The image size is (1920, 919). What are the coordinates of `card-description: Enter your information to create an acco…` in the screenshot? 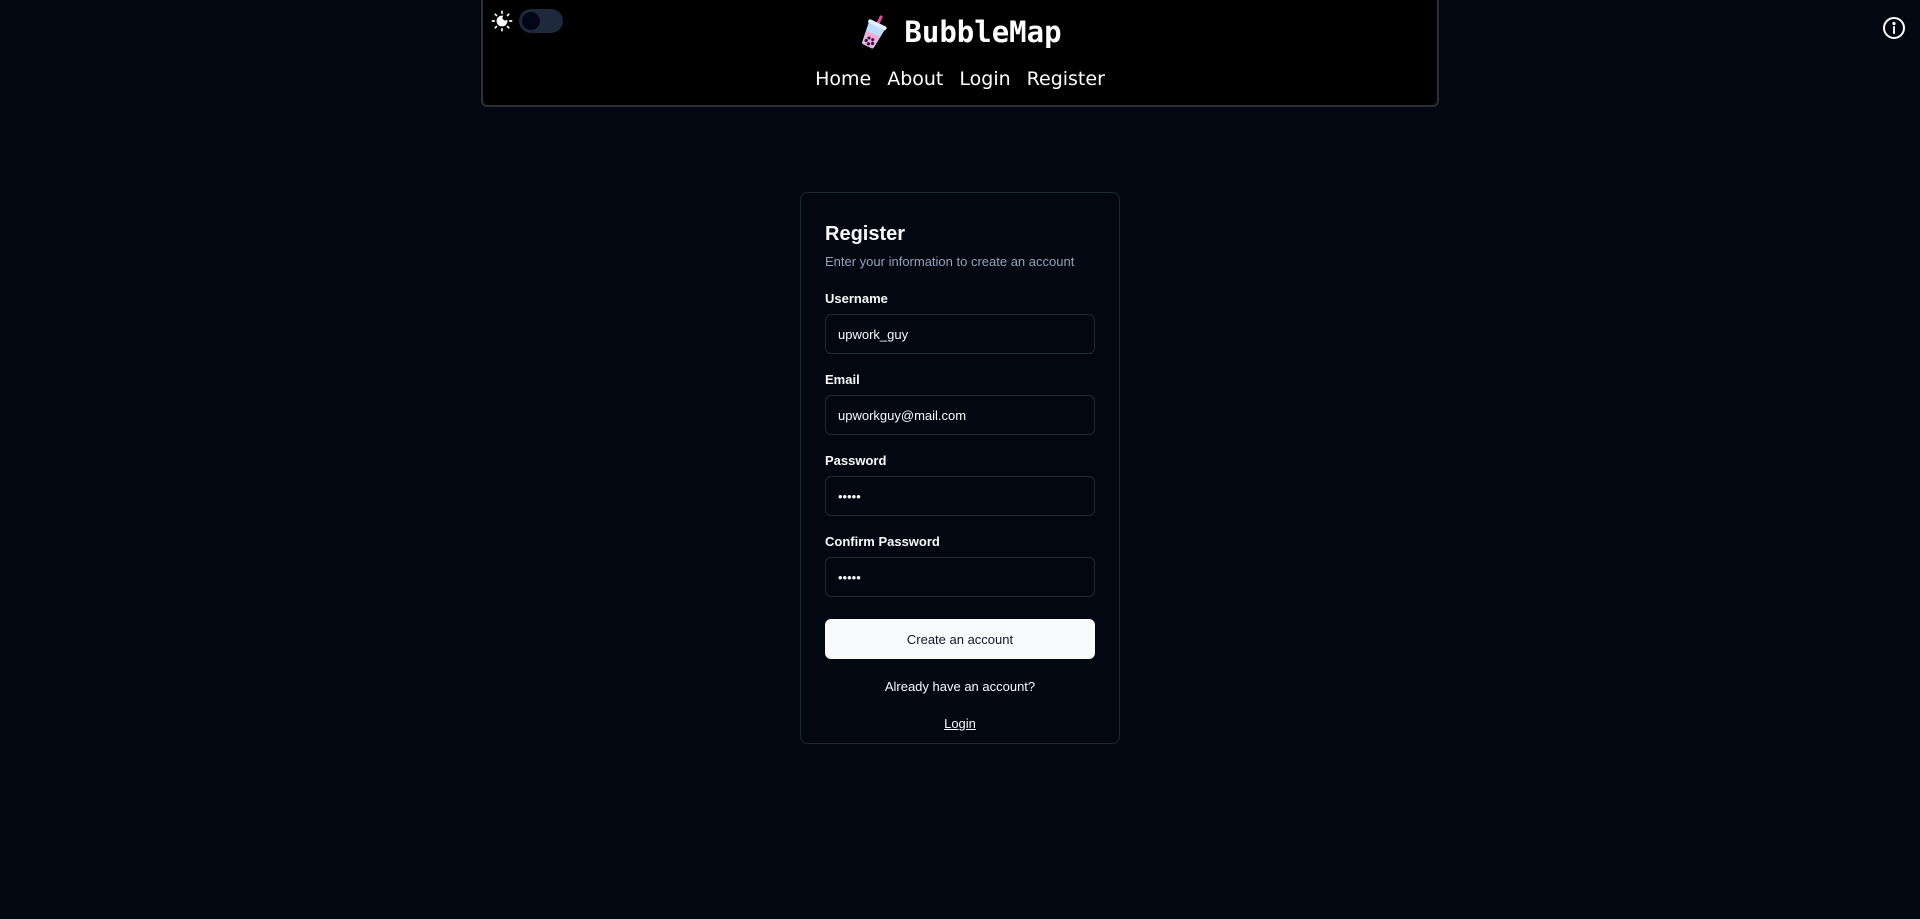 It's located at (950, 261).